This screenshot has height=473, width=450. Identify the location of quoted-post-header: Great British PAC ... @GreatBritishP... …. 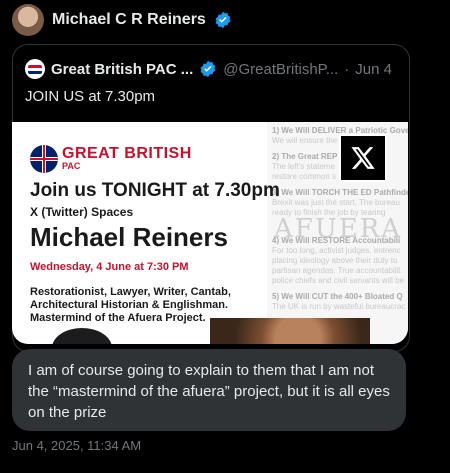
(208, 69).